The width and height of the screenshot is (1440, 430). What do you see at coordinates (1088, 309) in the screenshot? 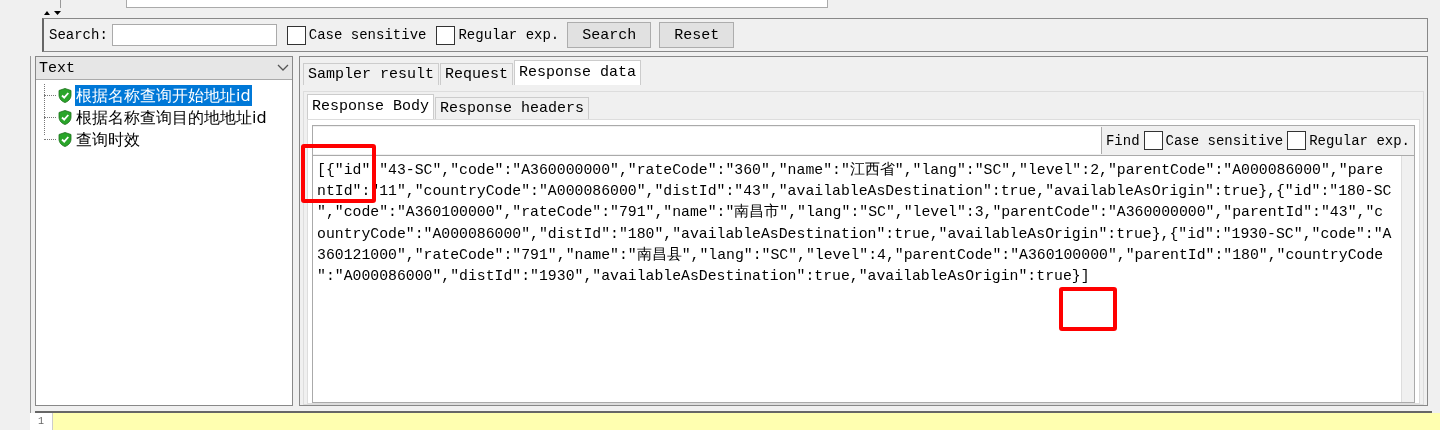
I see `highlight-rectangle` at bounding box center [1088, 309].